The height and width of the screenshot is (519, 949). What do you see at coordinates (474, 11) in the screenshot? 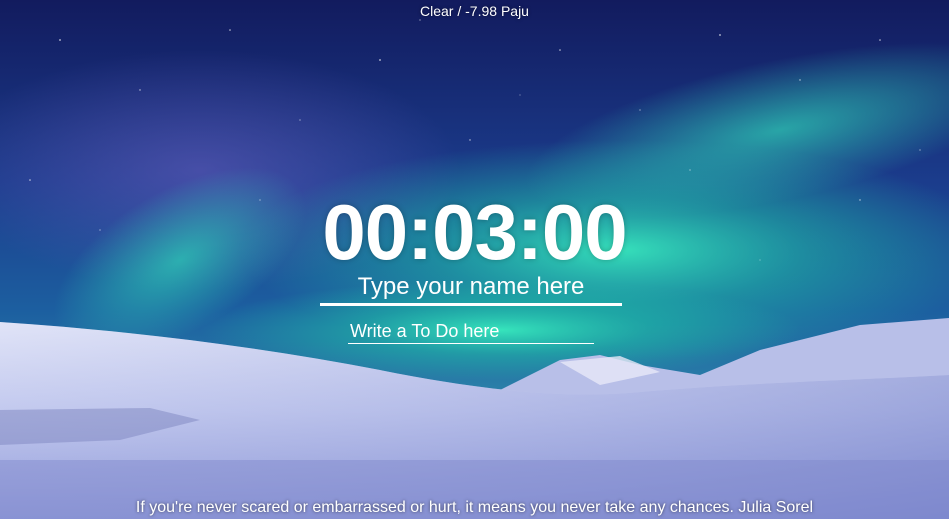
I see `weather-status: Clear / -7.98 Paju` at bounding box center [474, 11].